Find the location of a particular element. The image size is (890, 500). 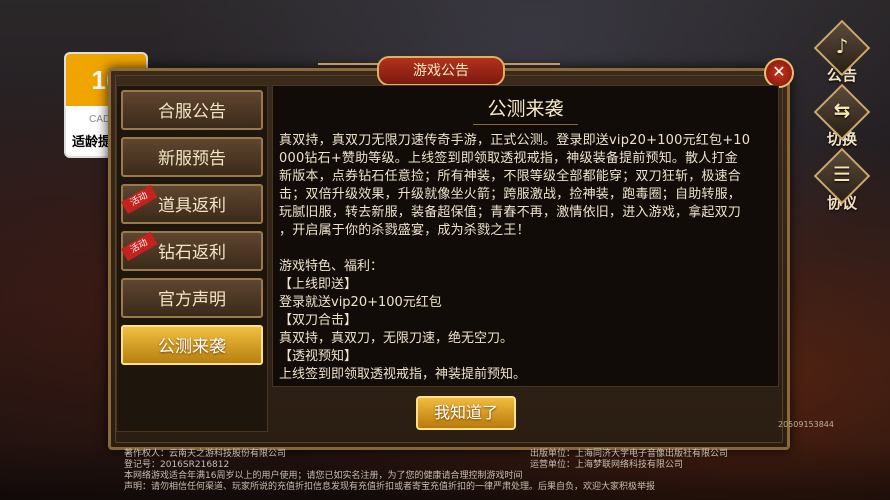

feature-line: 登录就送vip20+100元红包 is located at coordinates (360, 302).